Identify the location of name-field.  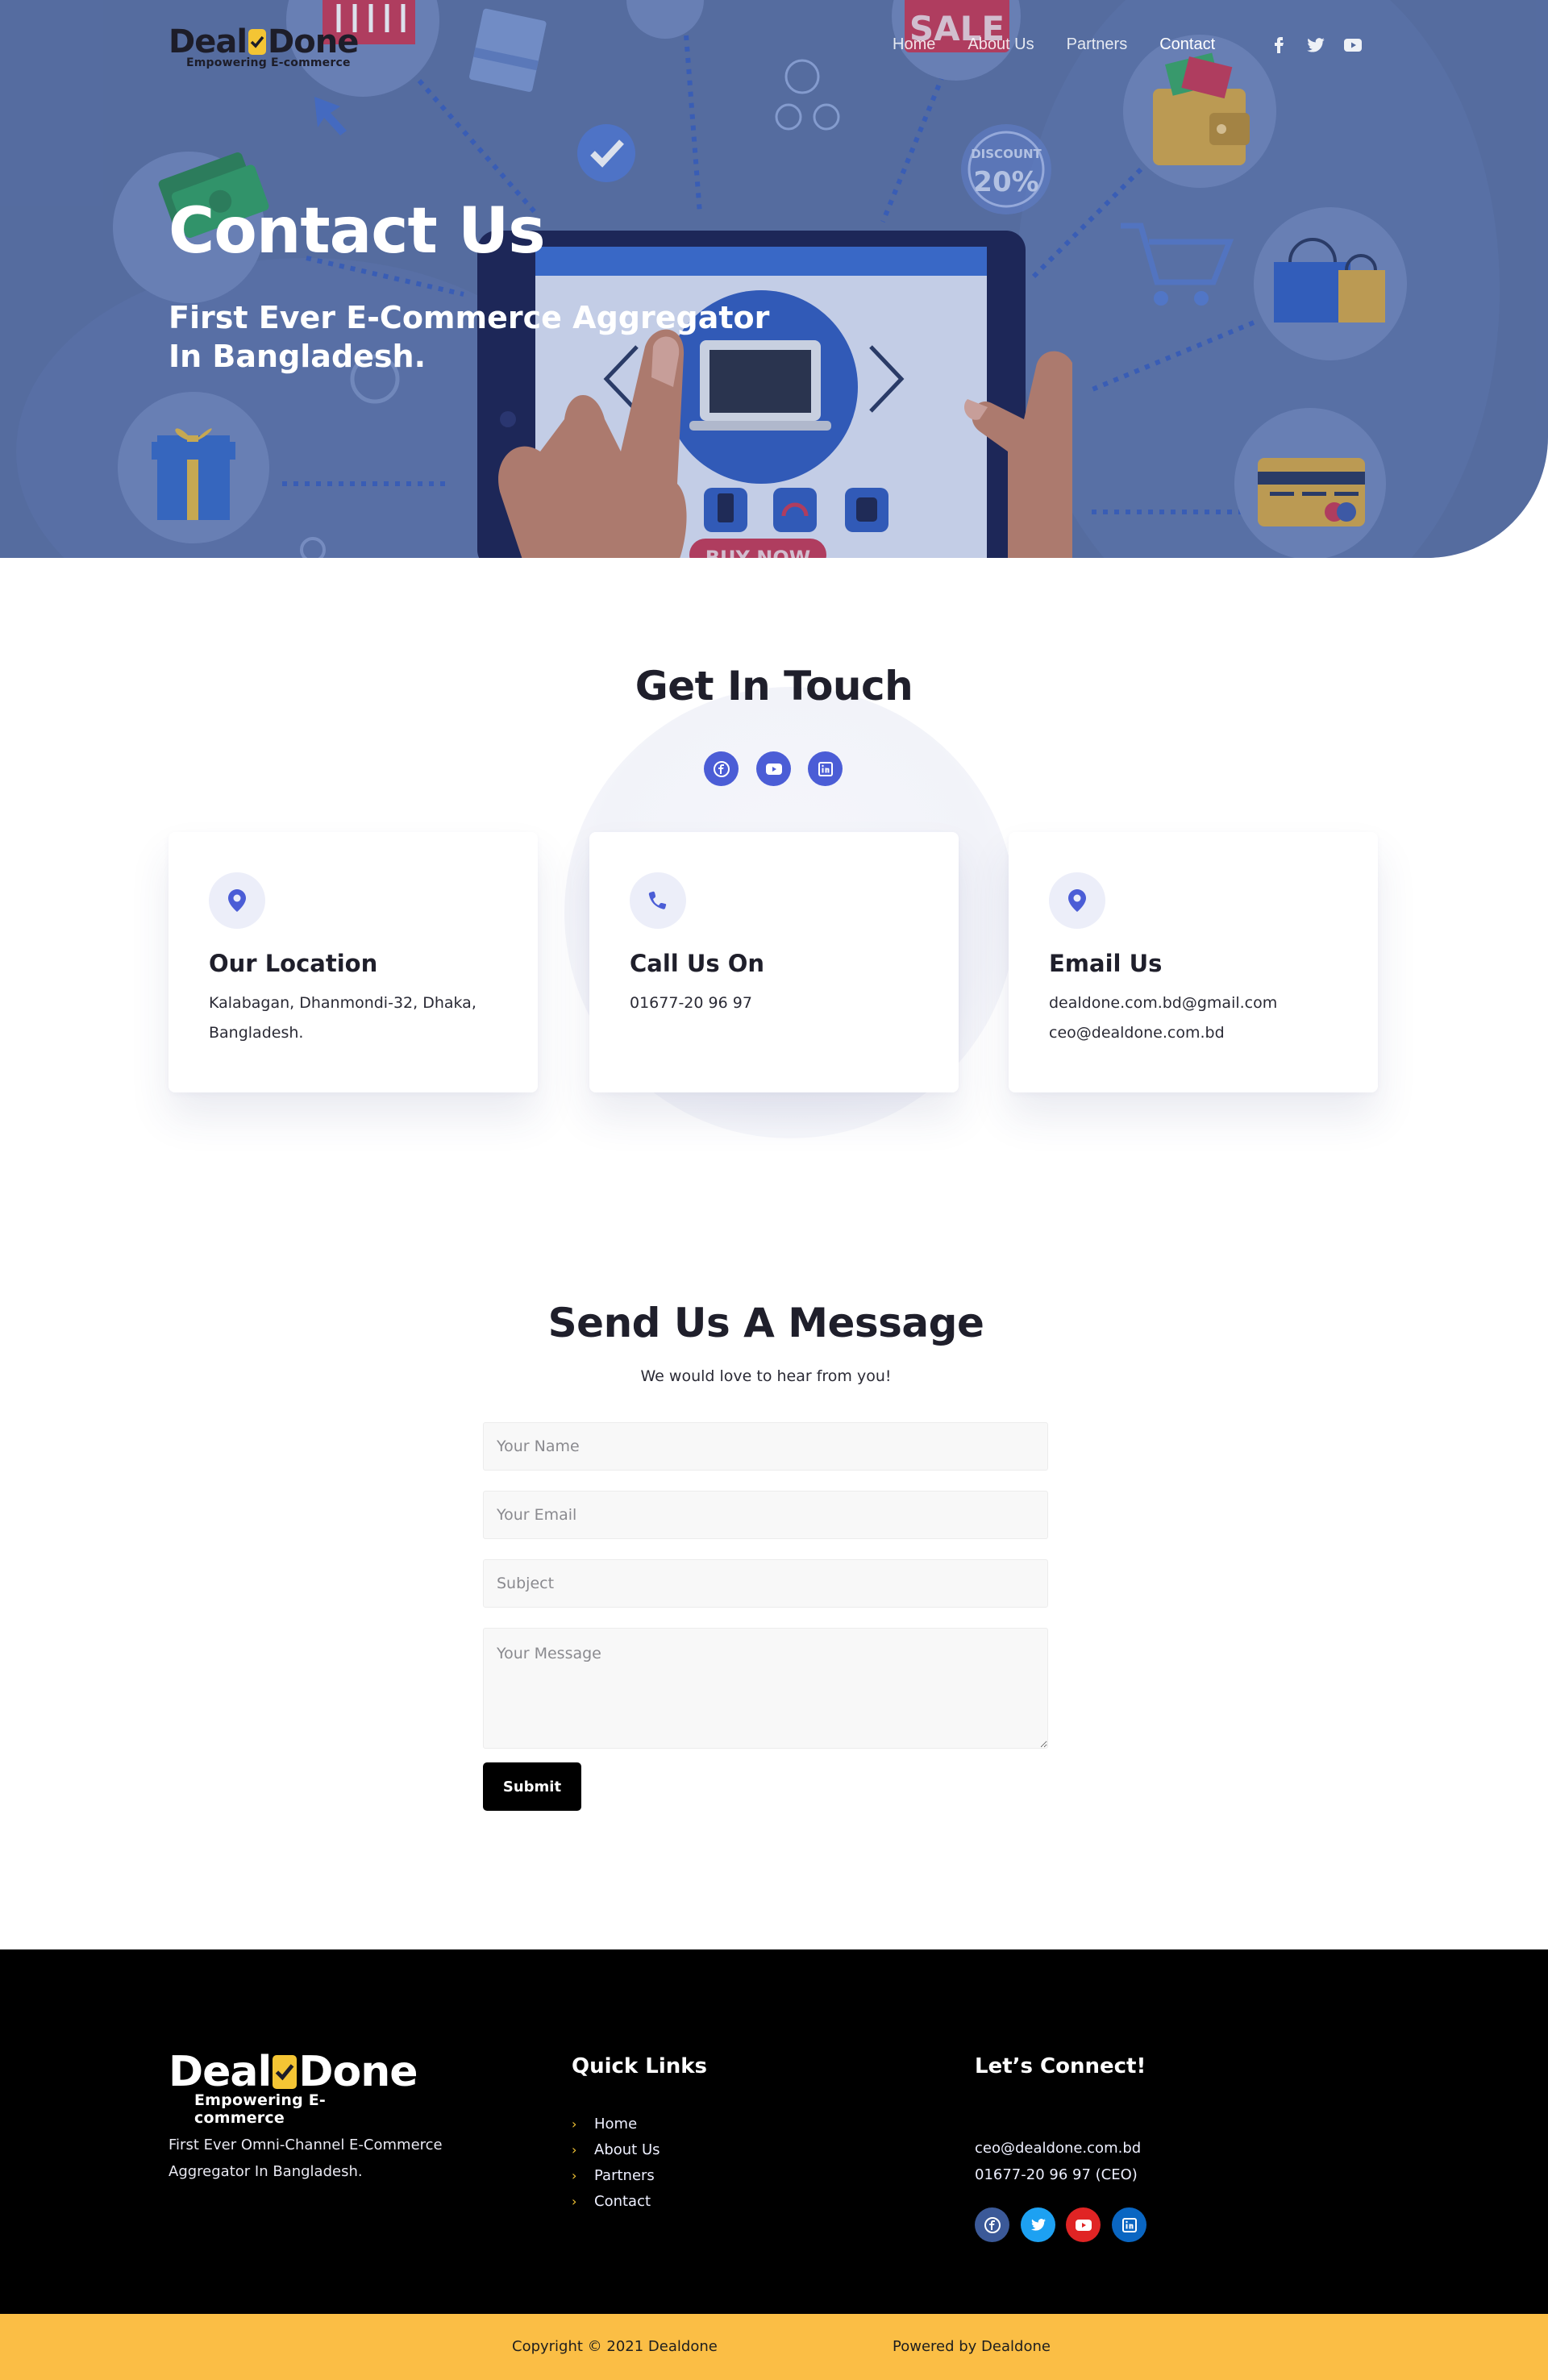
(765, 1447).